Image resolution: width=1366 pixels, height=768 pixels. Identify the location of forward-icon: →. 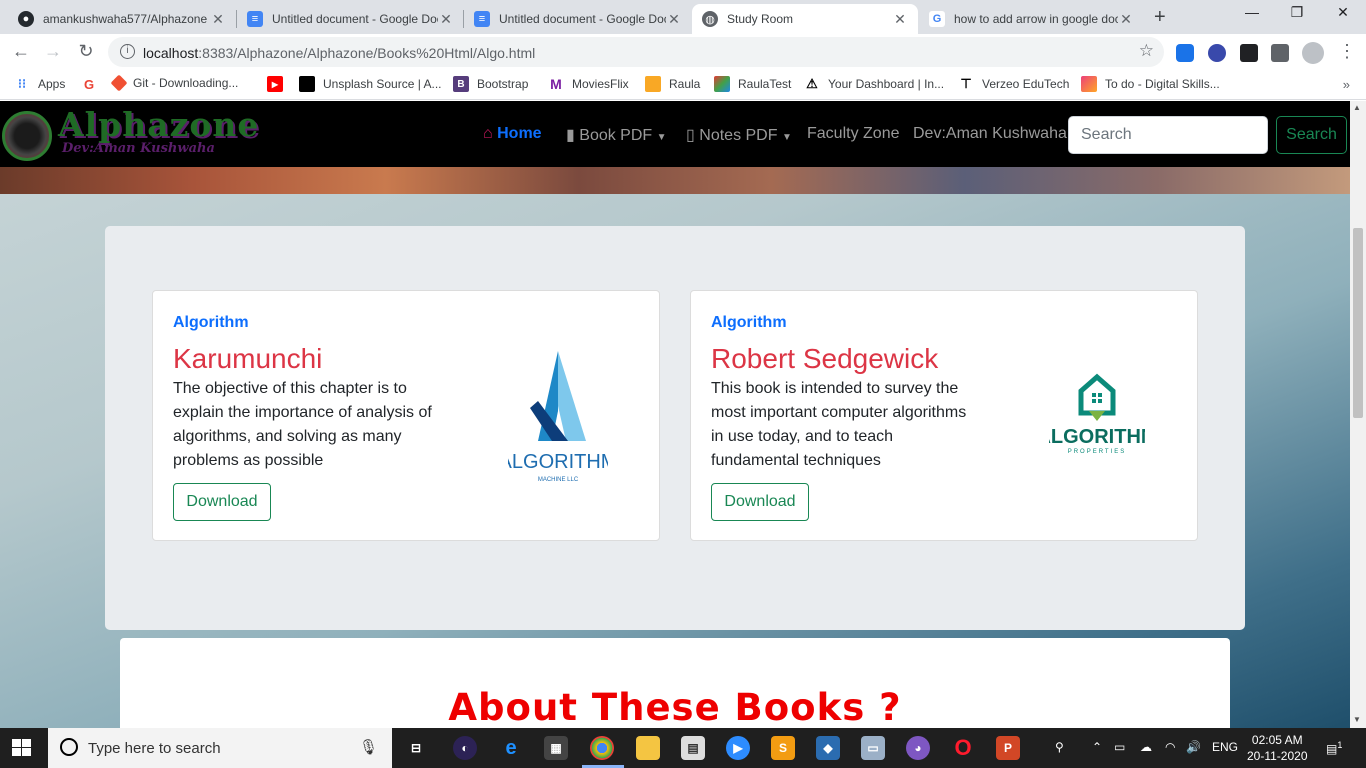
(53, 51).